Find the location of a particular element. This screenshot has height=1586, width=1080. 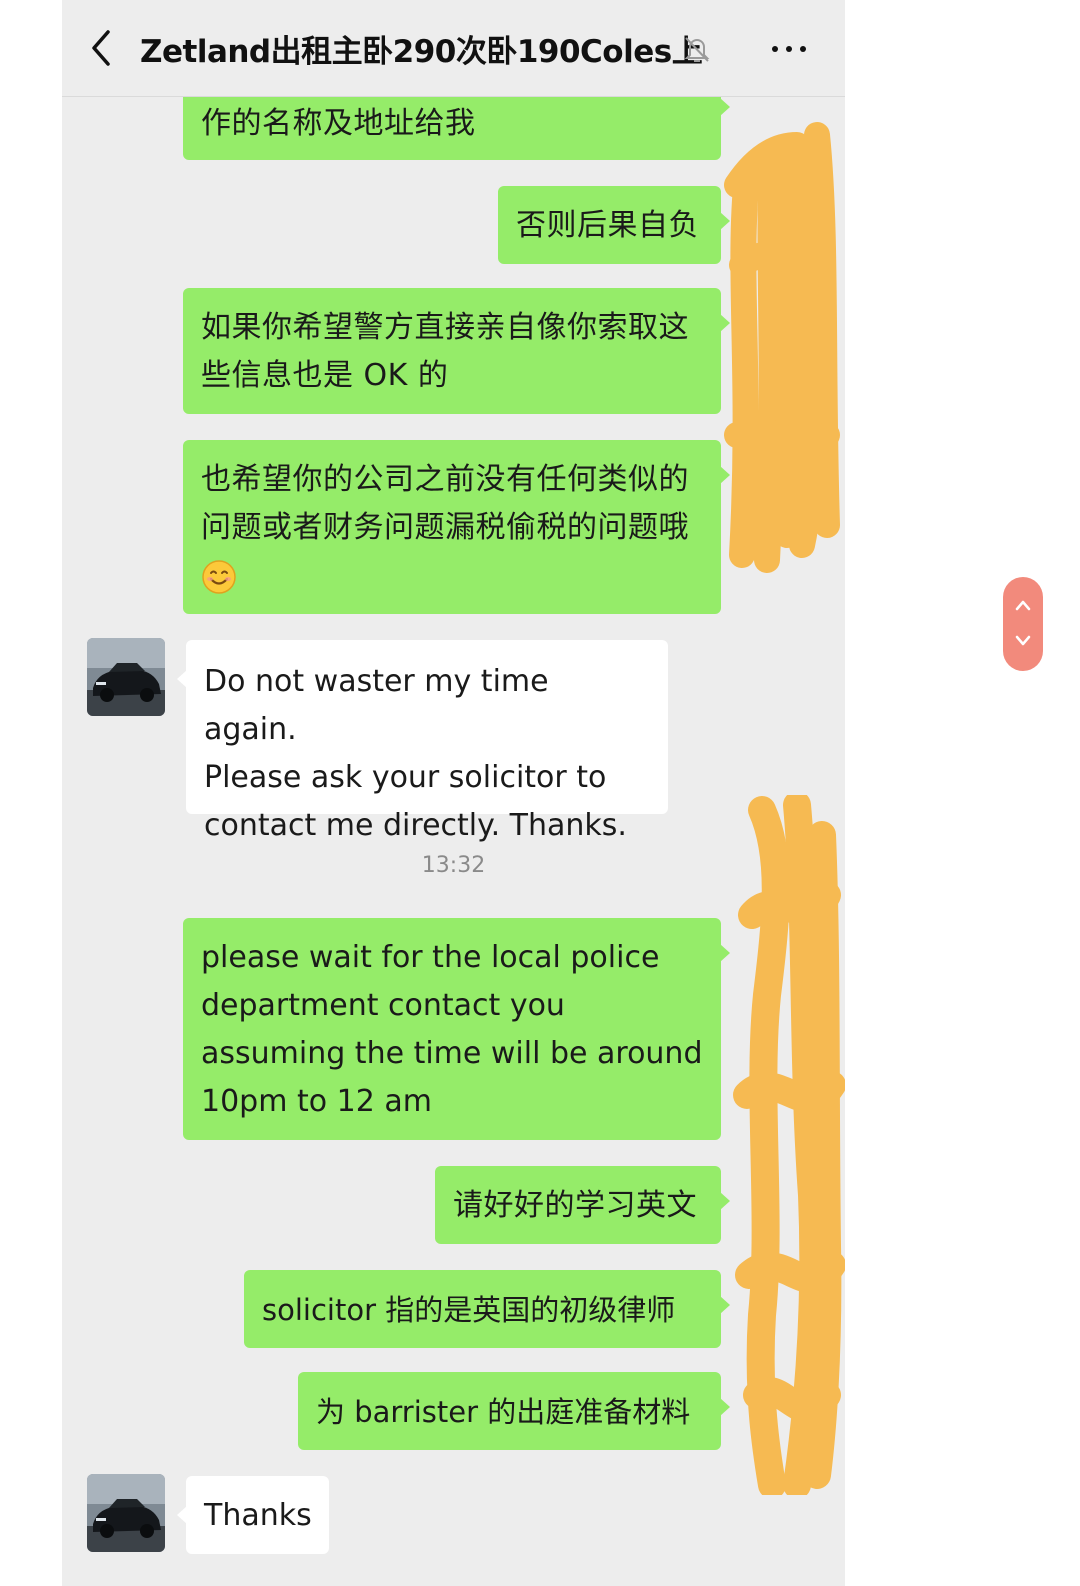

sent-message-bubble: 为 barrister 的出庭准备材料 is located at coordinates (514, 1411).